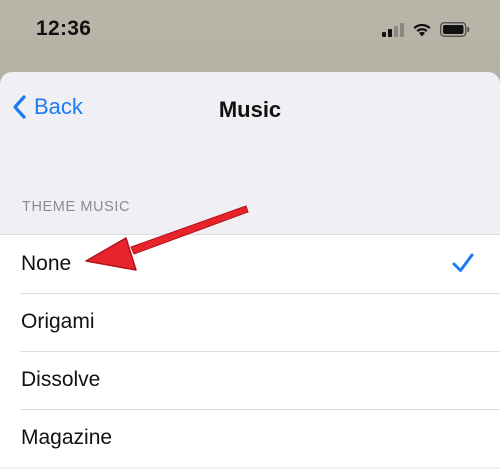 Image resolution: width=500 pixels, height=469 pixels. I want to click on status-icons, so click(426, 29).